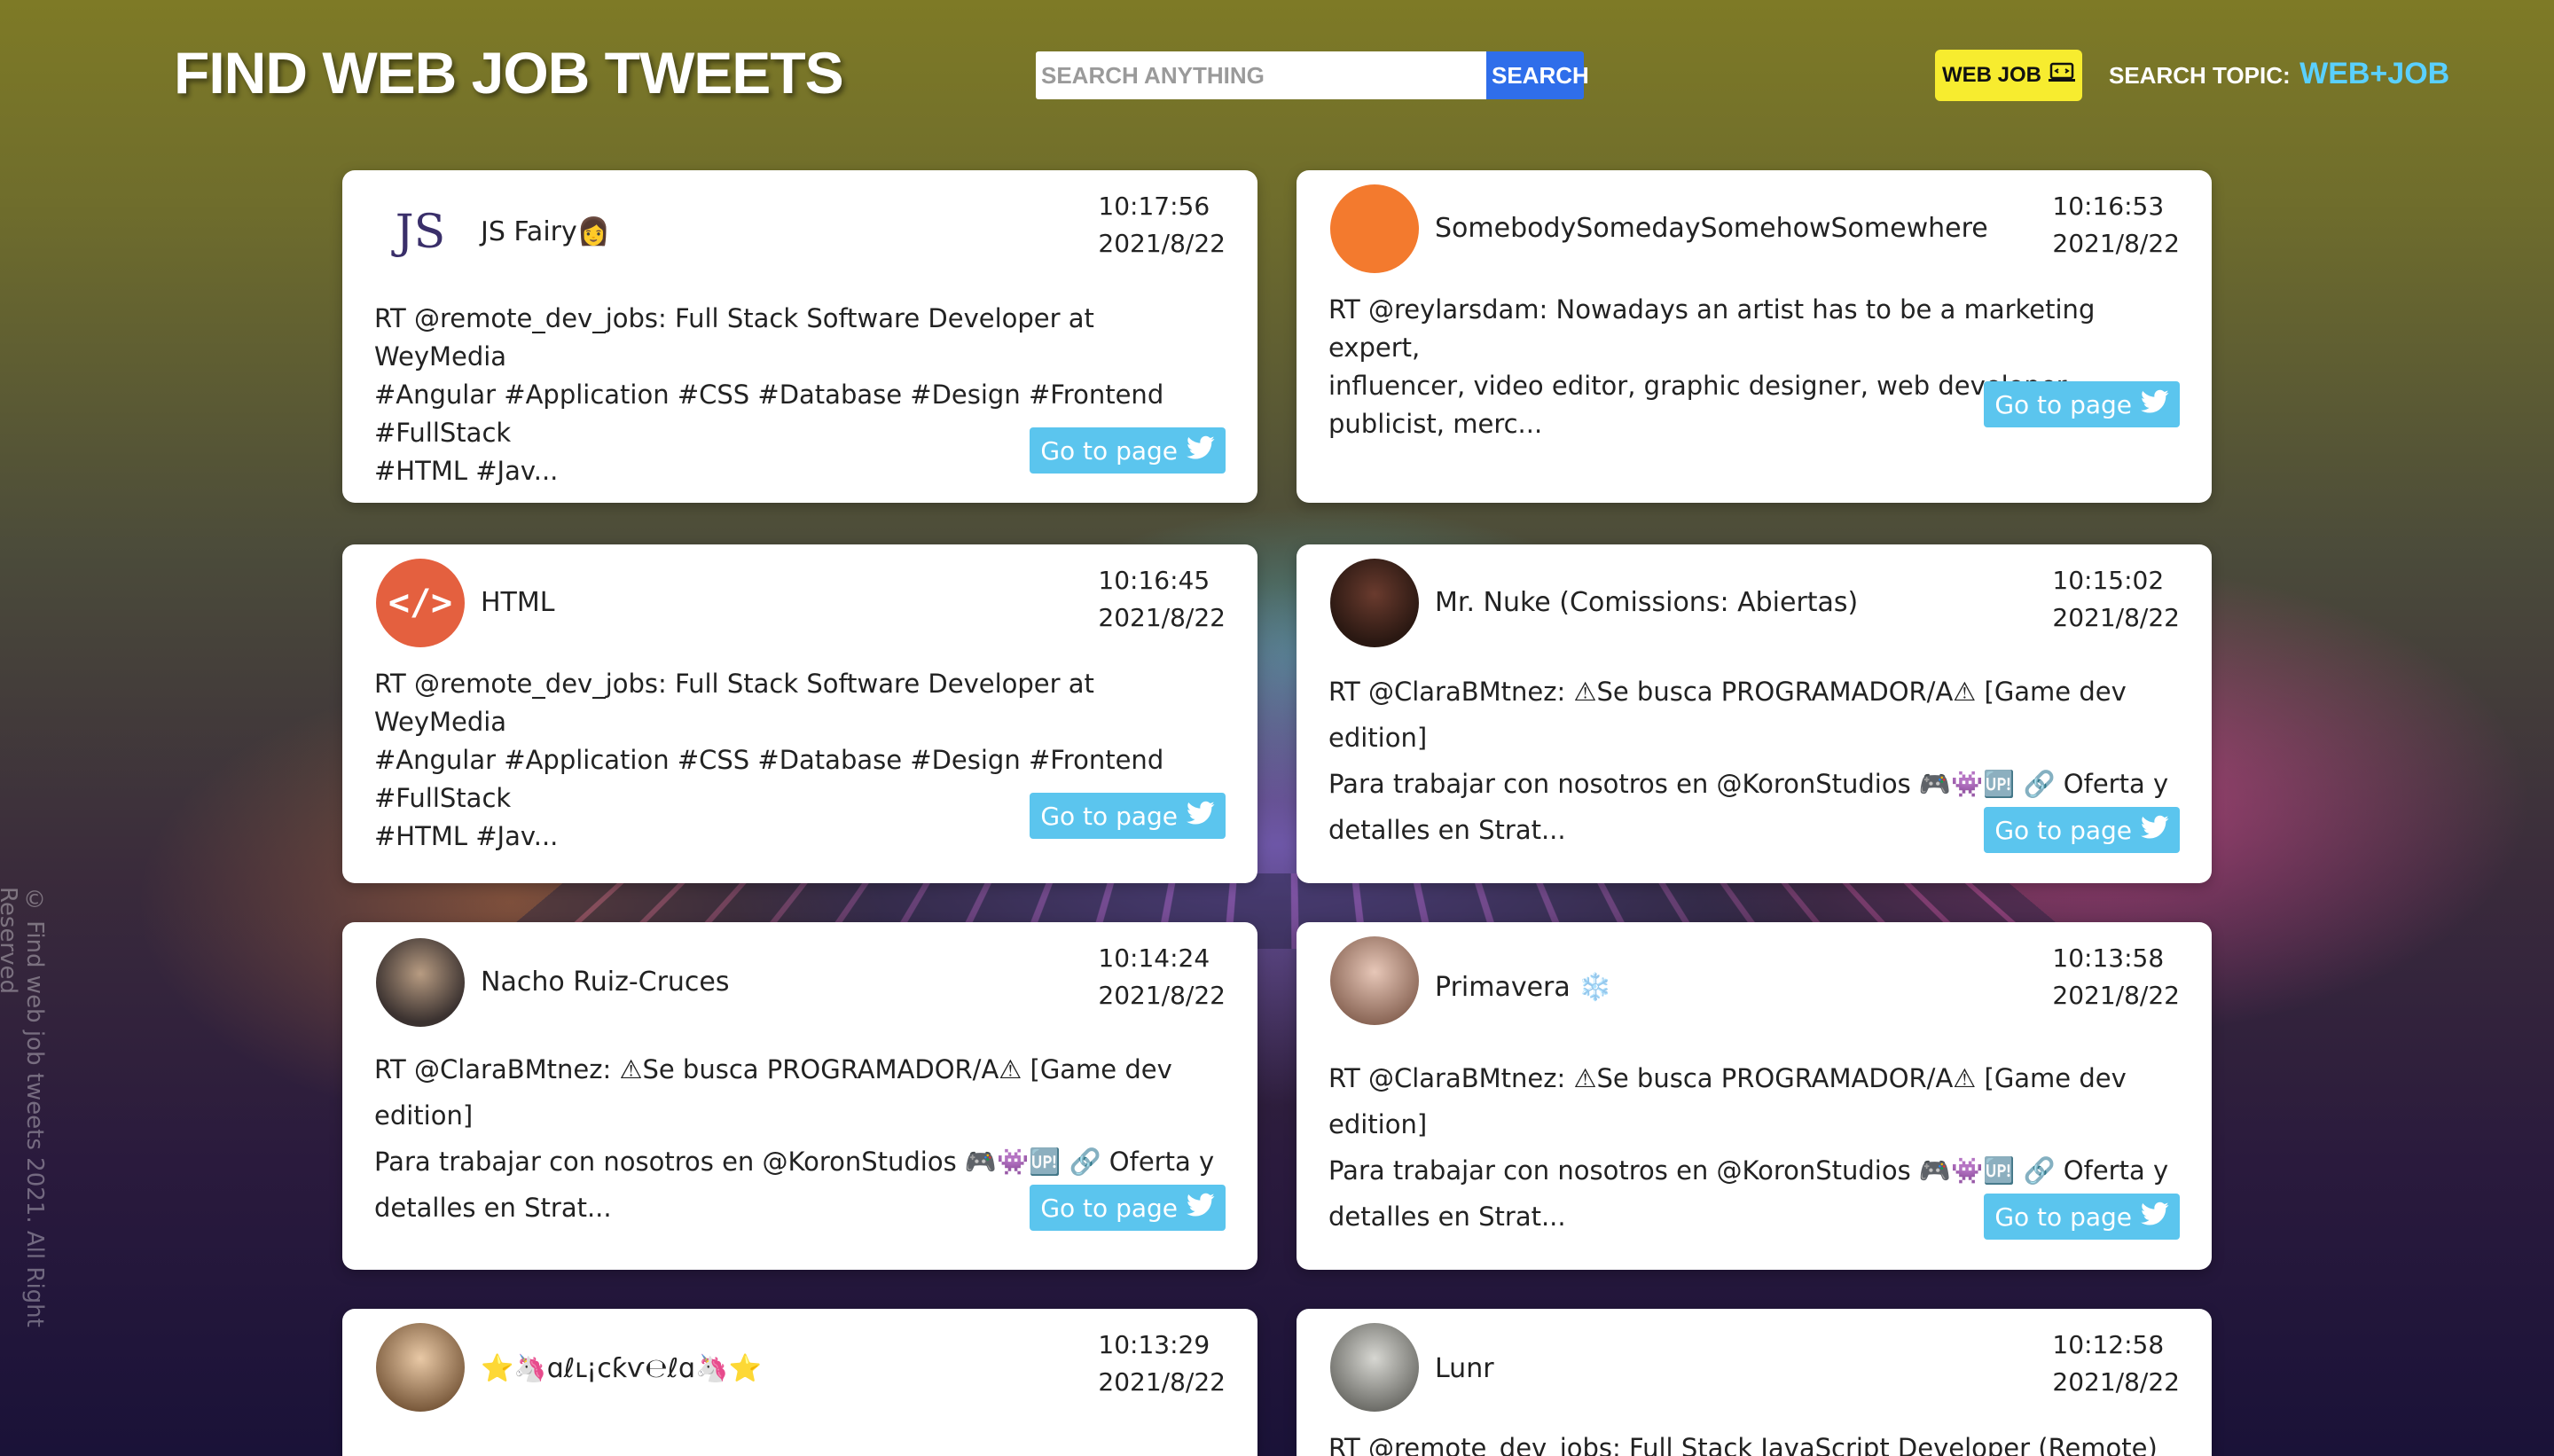 The image size is (2554, 1456). I want to click on search-topic-value: WEB+JOB, so click(2374, 73).